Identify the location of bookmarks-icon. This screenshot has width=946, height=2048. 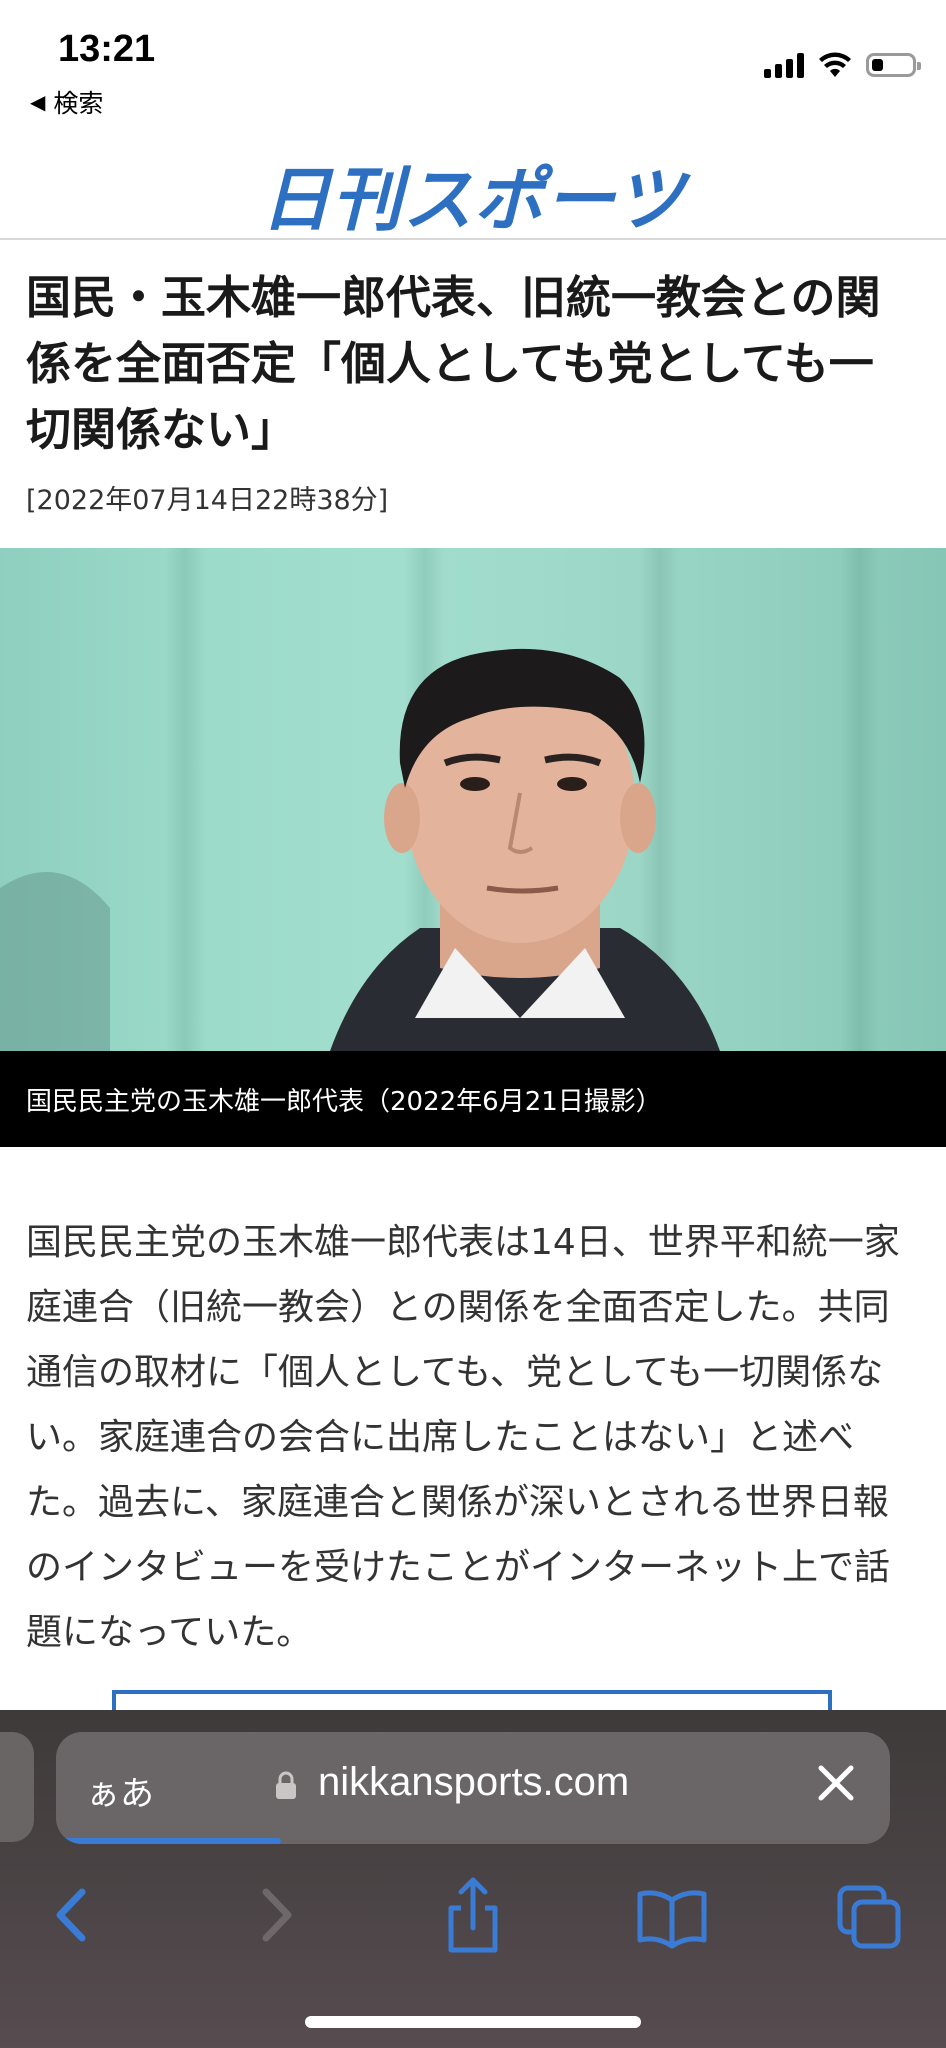
(672, 1915).